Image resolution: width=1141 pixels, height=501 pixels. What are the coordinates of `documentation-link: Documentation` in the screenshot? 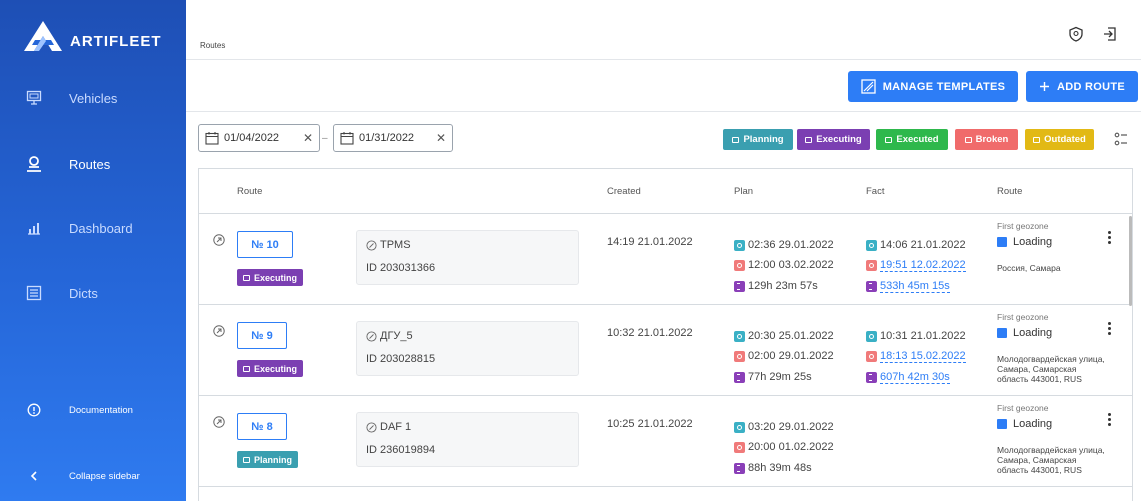 It's located at (93, 410).